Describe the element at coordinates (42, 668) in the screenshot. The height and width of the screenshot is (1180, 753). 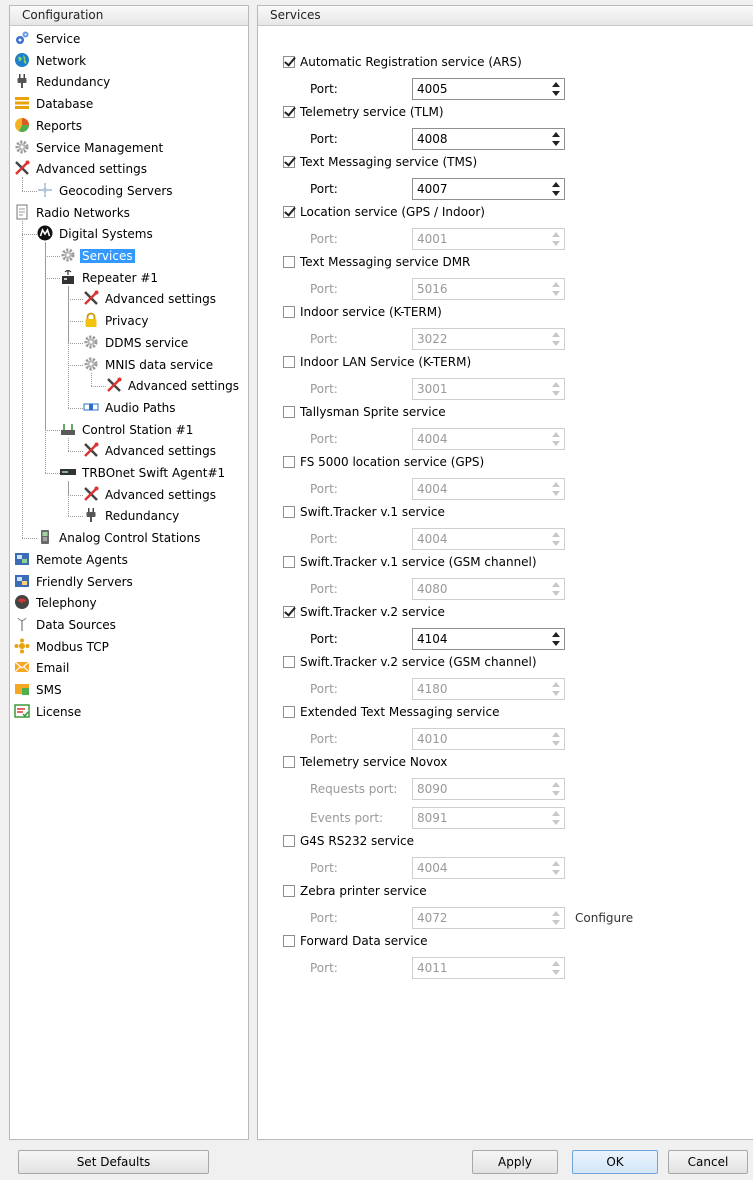
I see `tree-node-email: Email` at that location.